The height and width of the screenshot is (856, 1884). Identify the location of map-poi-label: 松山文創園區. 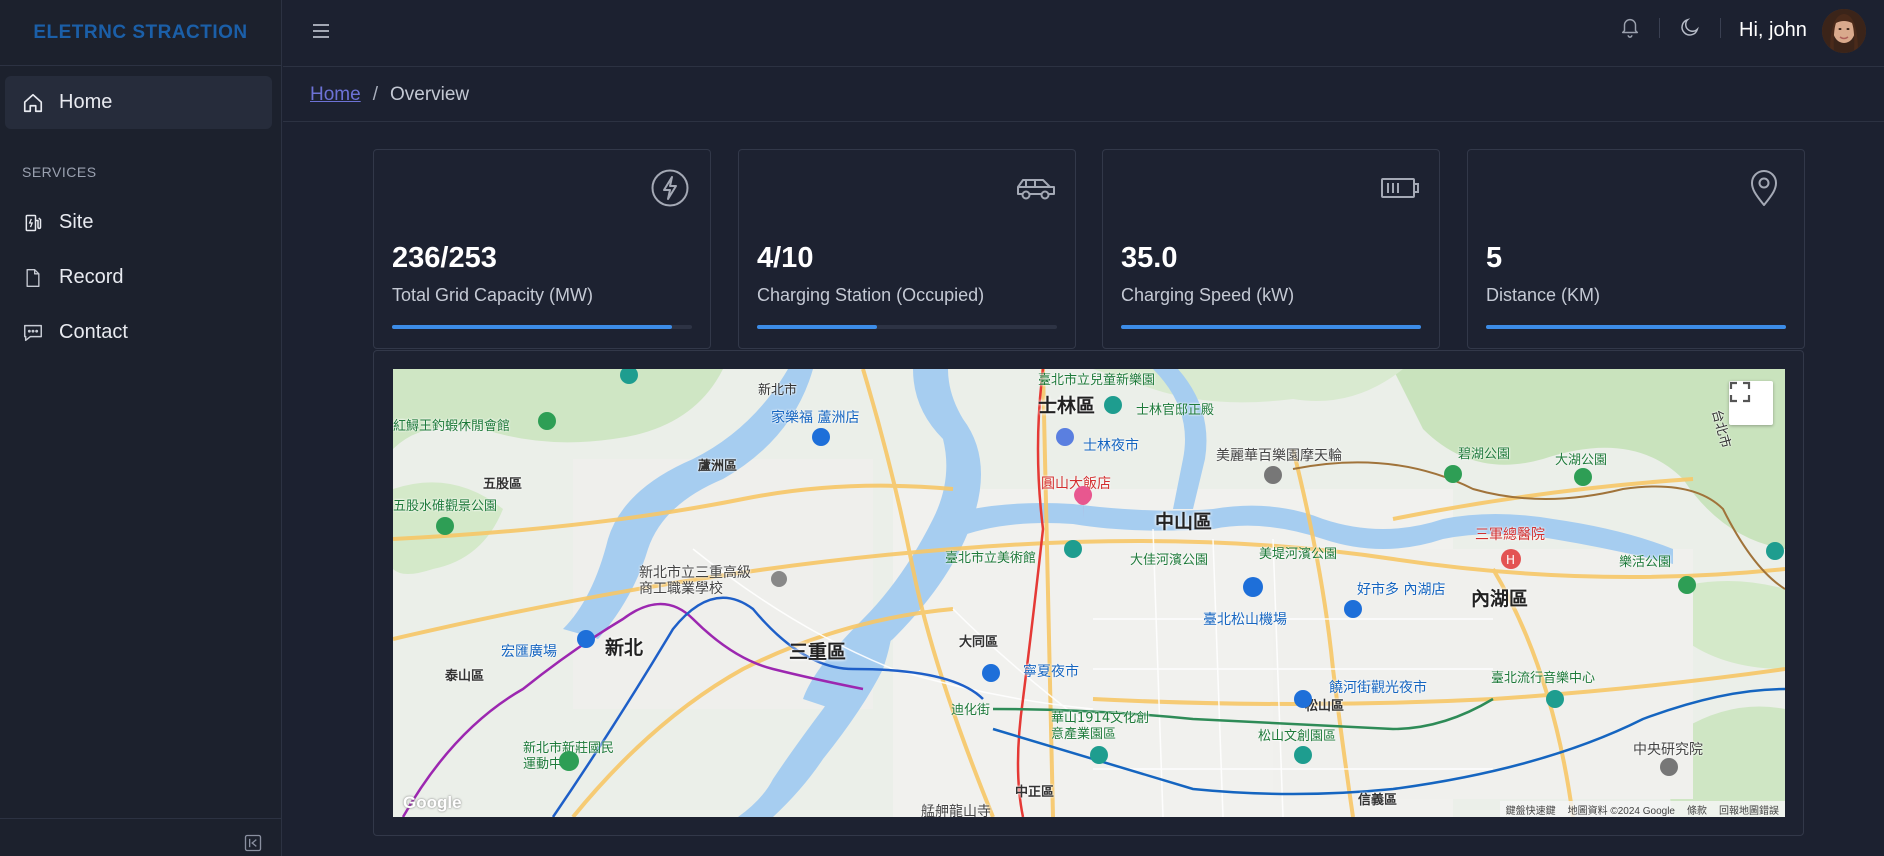
(1297, 734).